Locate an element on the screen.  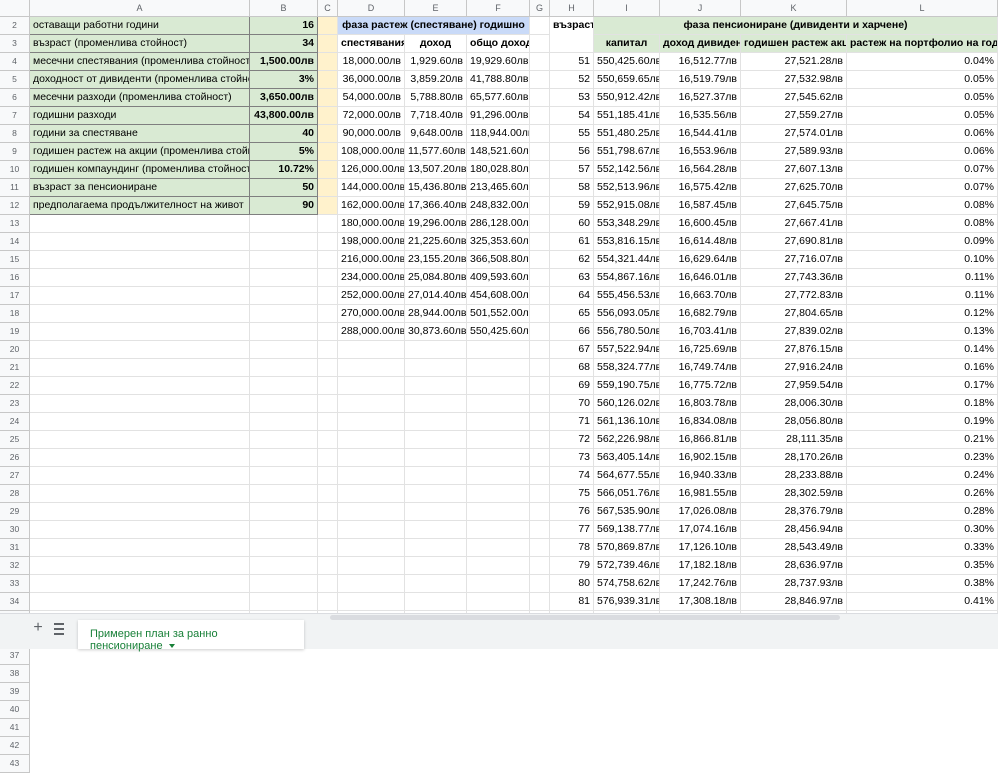
growth-cell: 325,353.60лв is located at coordinates (498, 242).